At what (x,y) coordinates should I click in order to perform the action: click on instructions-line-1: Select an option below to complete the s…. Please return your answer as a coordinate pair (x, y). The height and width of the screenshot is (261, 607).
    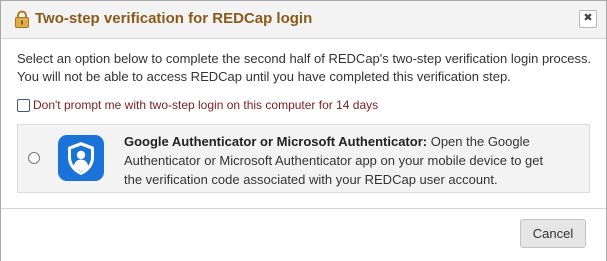
    Looking at the image, I should click on (304, 58).